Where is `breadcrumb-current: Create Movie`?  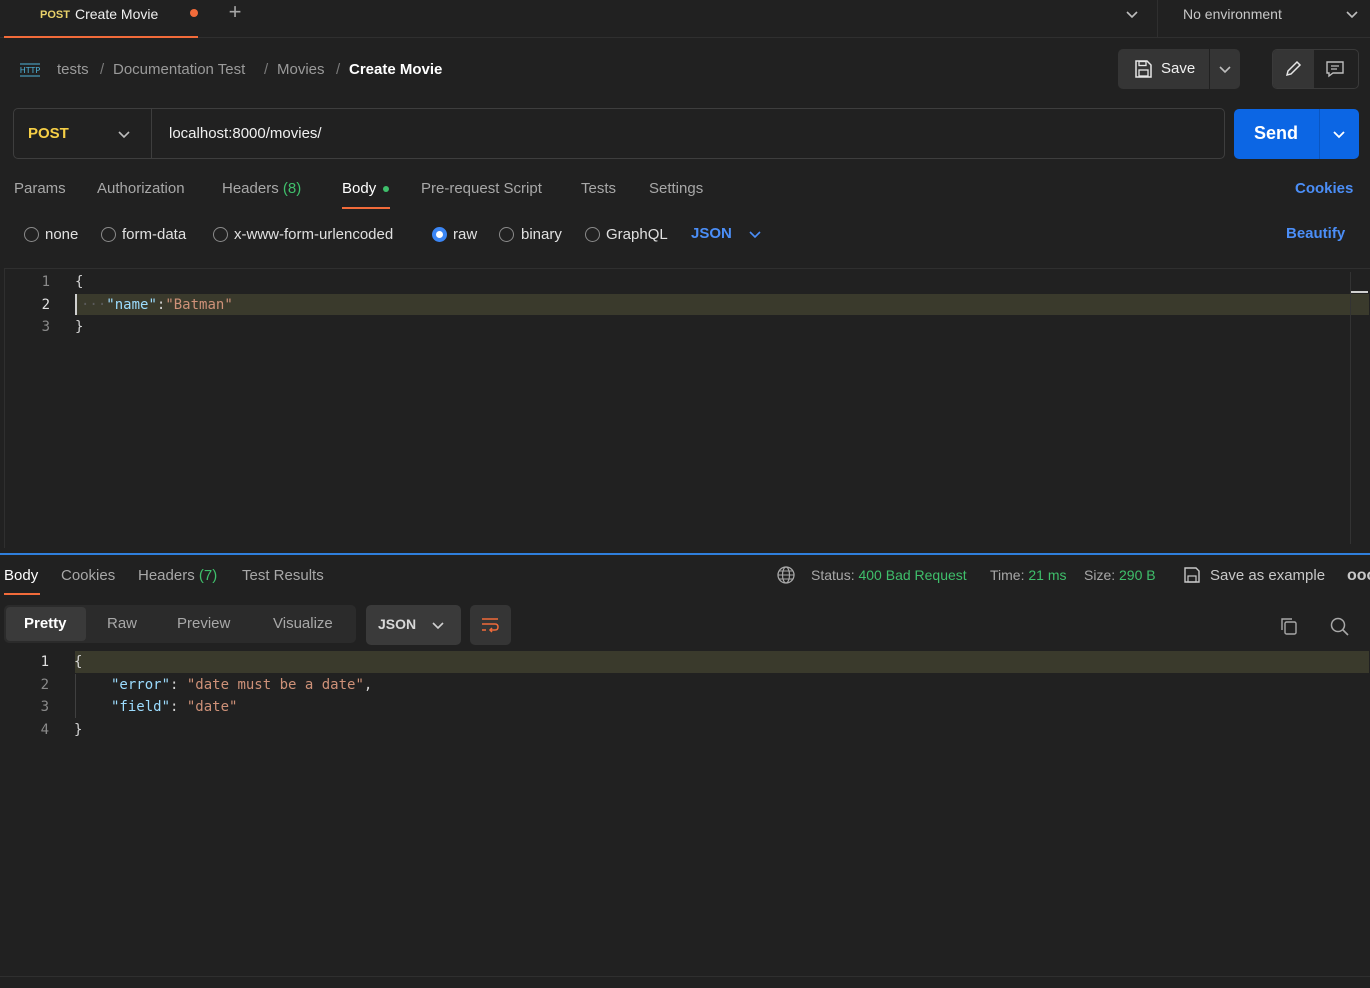
breadcrumb-current: Create Movie is located at coordinates (395, 69).